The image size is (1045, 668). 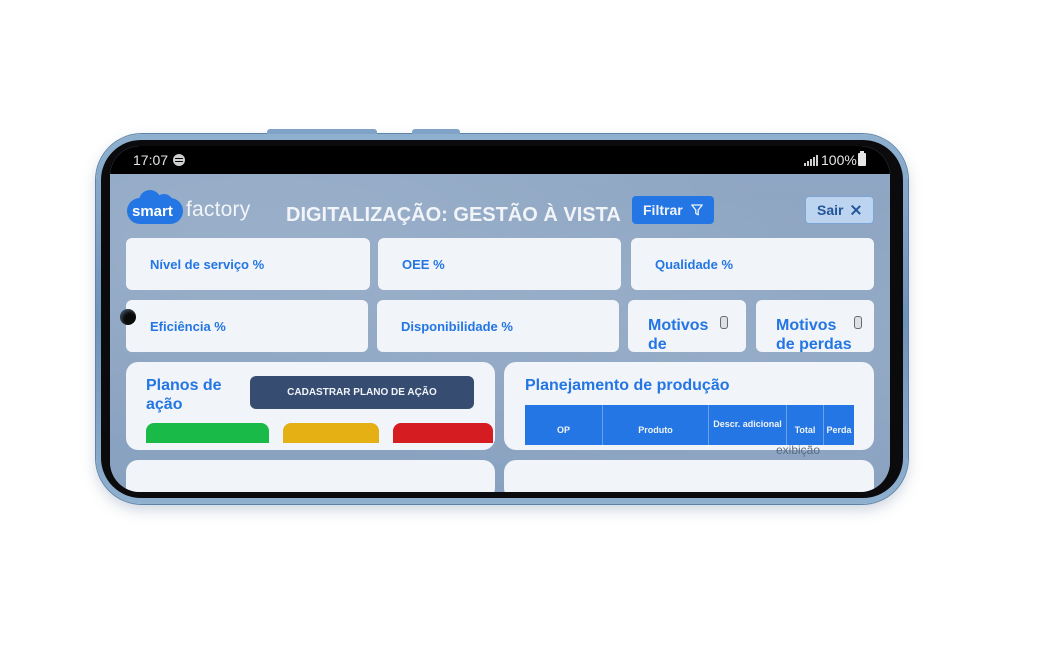 What do you see at coordinates (694, 264) in the screenshot?
I see `kpi-label: Qualidade %` at bounding box center [694, 264].